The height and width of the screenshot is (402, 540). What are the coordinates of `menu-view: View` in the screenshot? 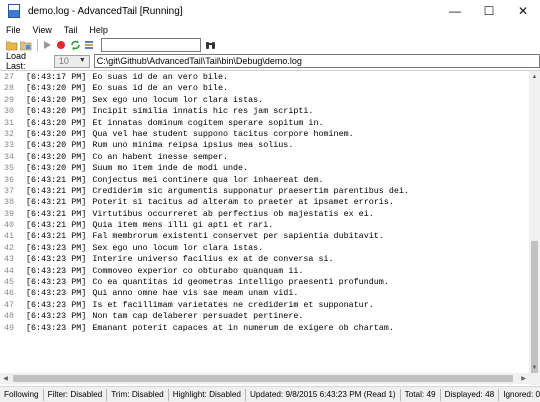 It's located at (42, 30).